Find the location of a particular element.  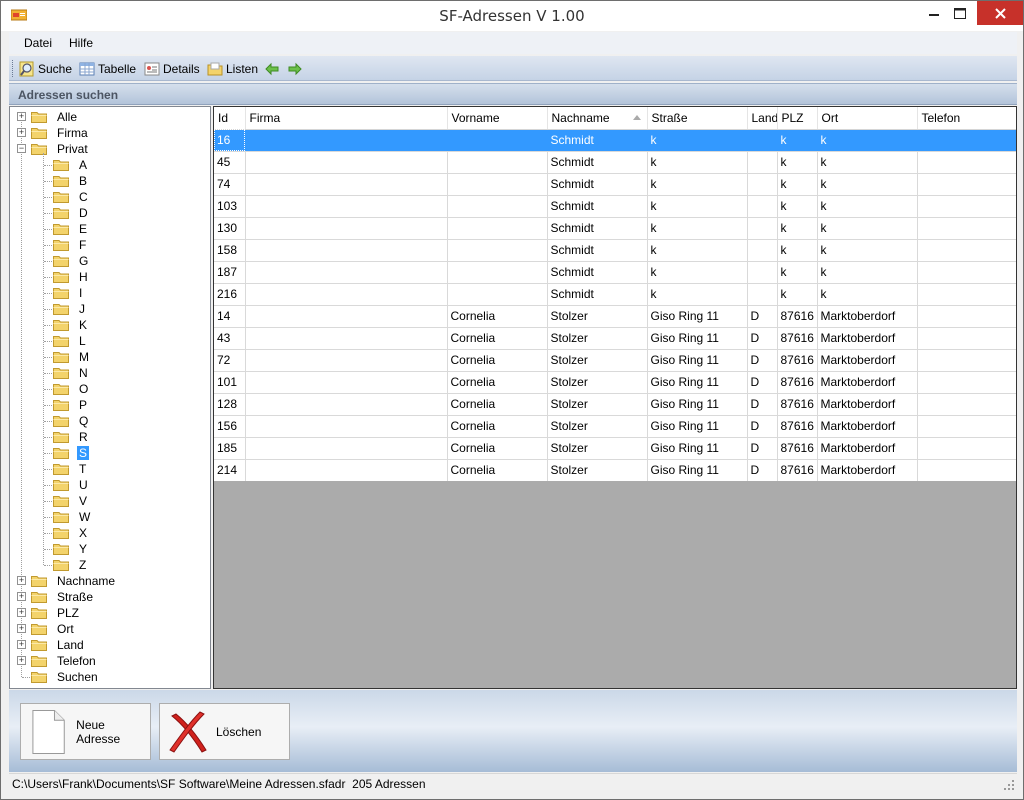

tree-node-letter-i: I is located at coordinates (110, 293).